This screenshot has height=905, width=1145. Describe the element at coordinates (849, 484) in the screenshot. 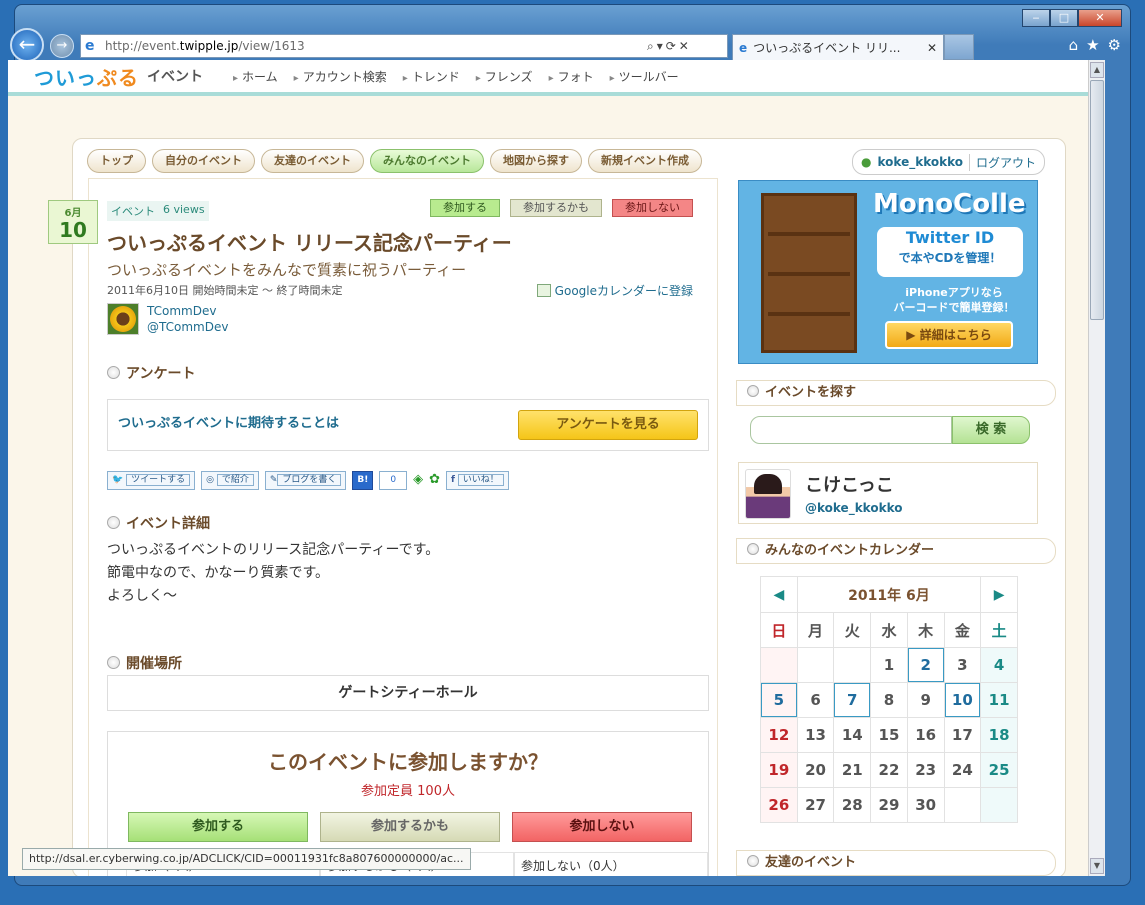

I see `profile-display-name: こけこっこ` at that location.